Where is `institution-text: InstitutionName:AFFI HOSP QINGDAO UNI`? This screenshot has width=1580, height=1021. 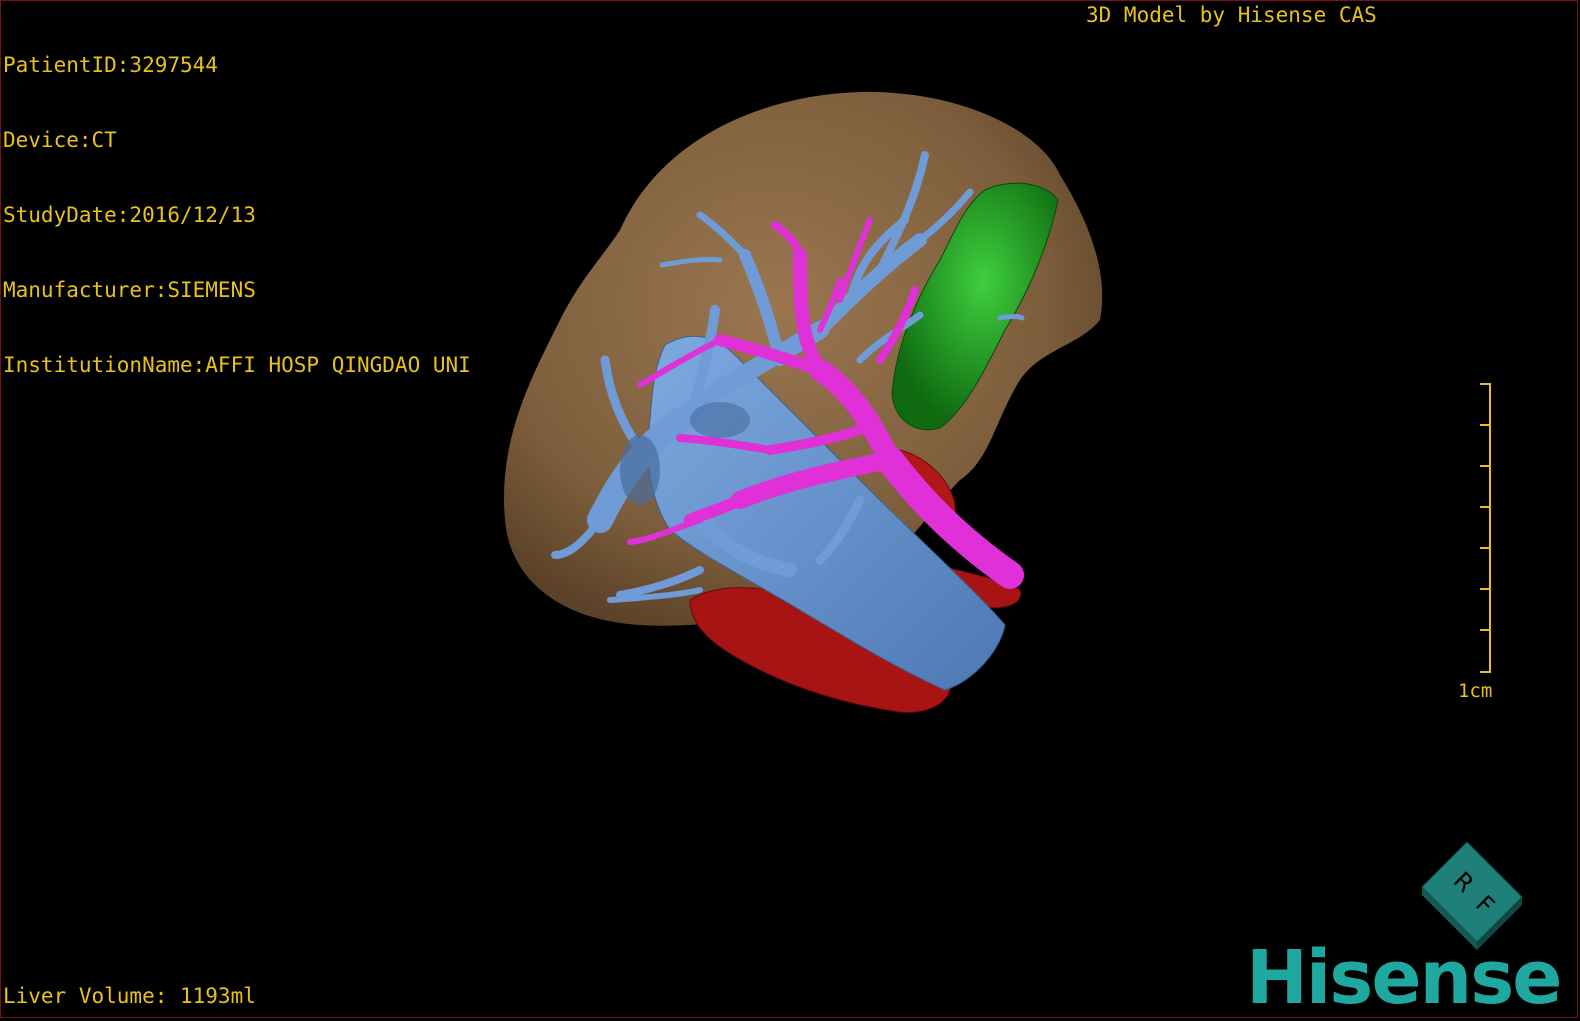 institution-text: InstitutionName:AFFI HOSP QINGDAO UNI is located at coordinates (237, 365).